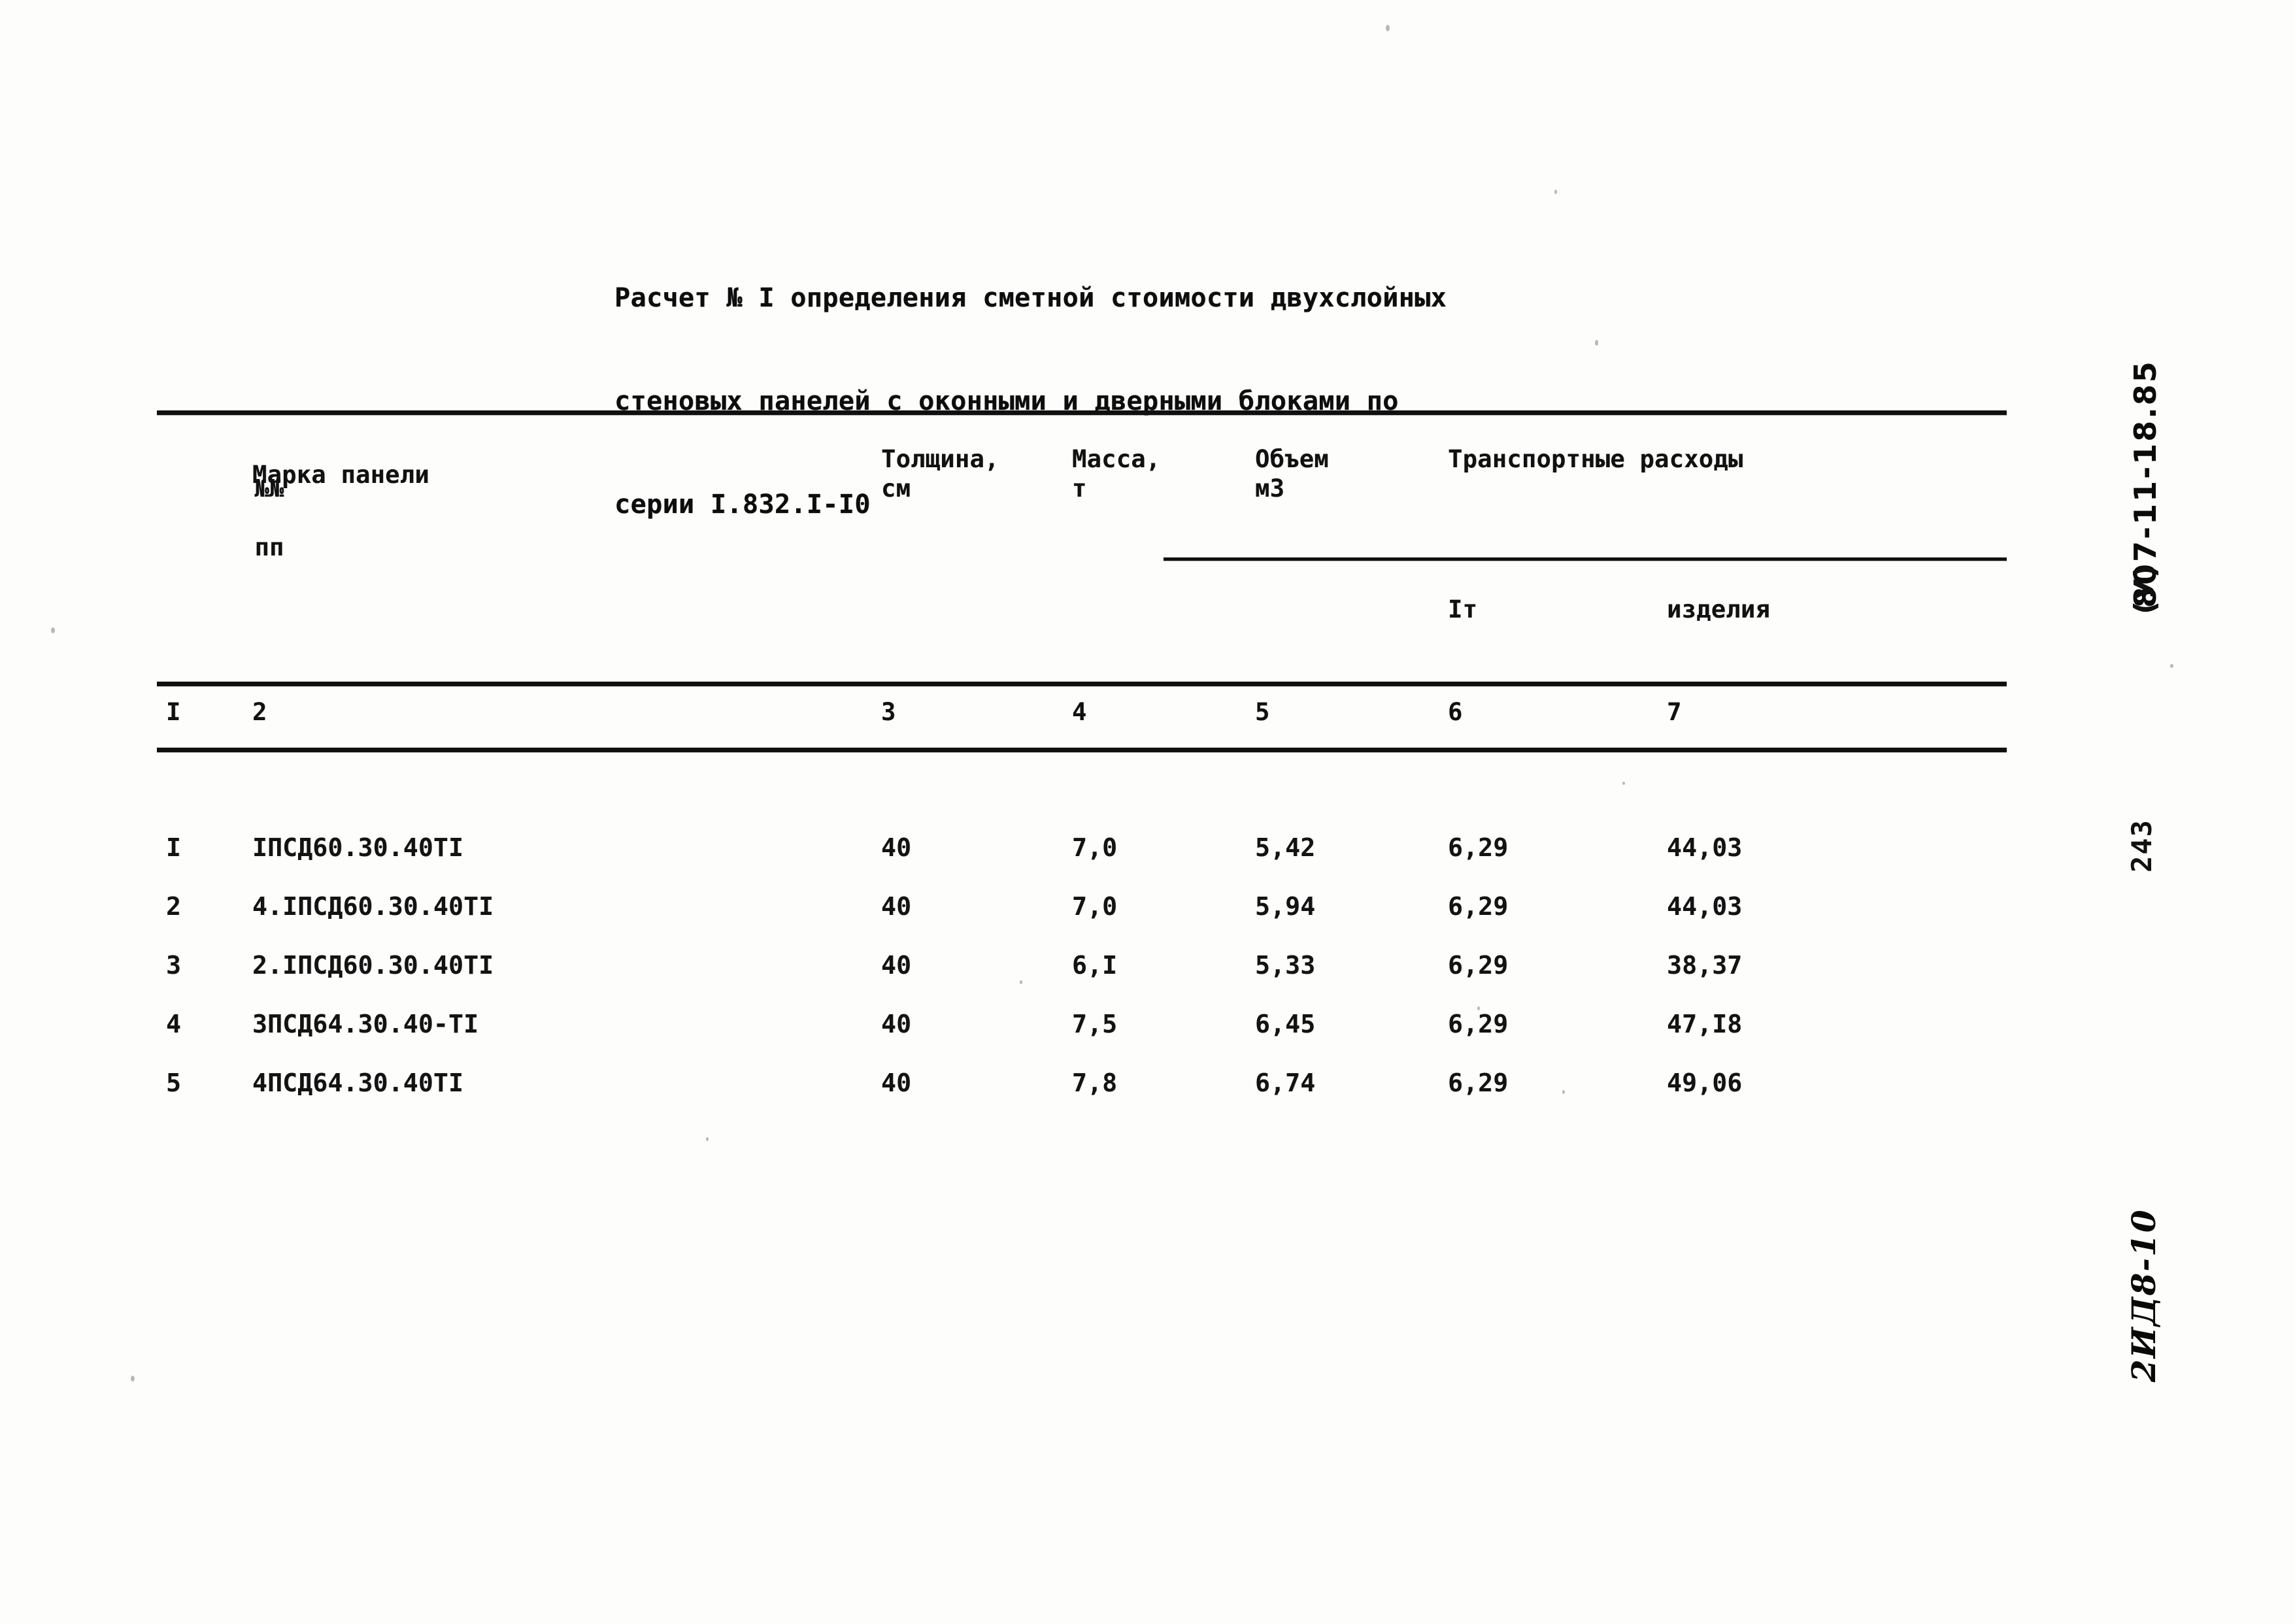  I want to click on cell-mass: 7,8, so click(1095, 1083).